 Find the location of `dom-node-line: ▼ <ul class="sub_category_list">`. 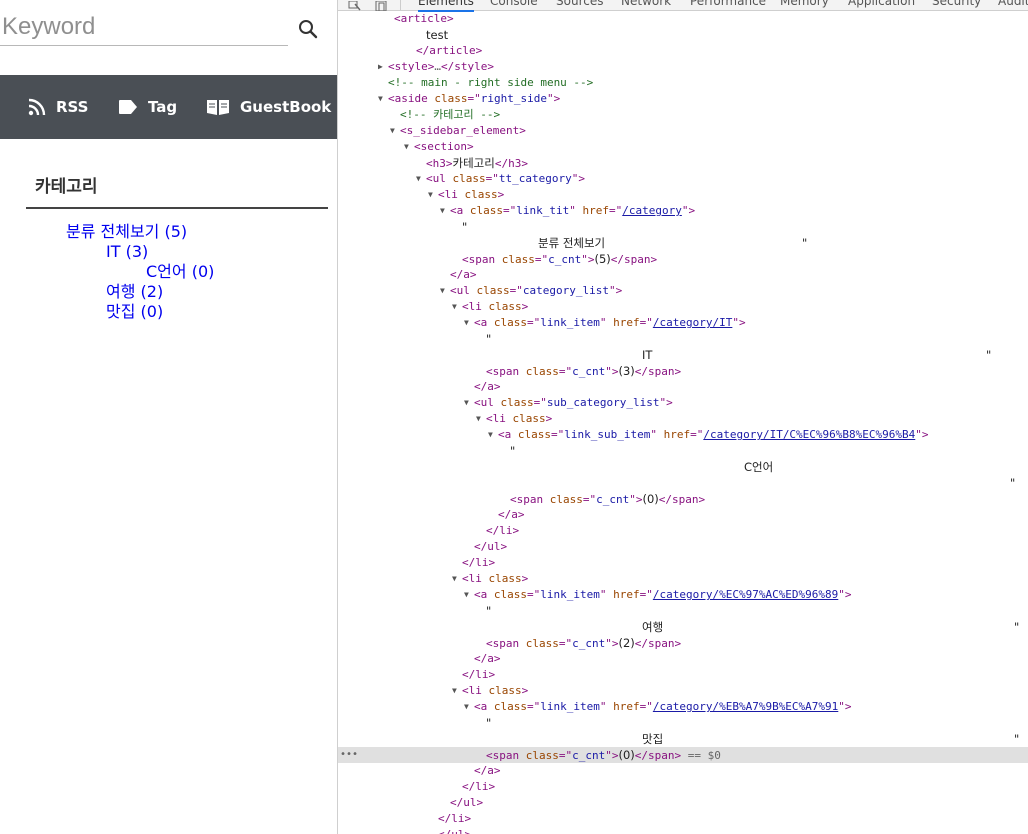

dom-node-line: ▼ <ul class="sub_category_list"> is located at coordinates (683, 403).